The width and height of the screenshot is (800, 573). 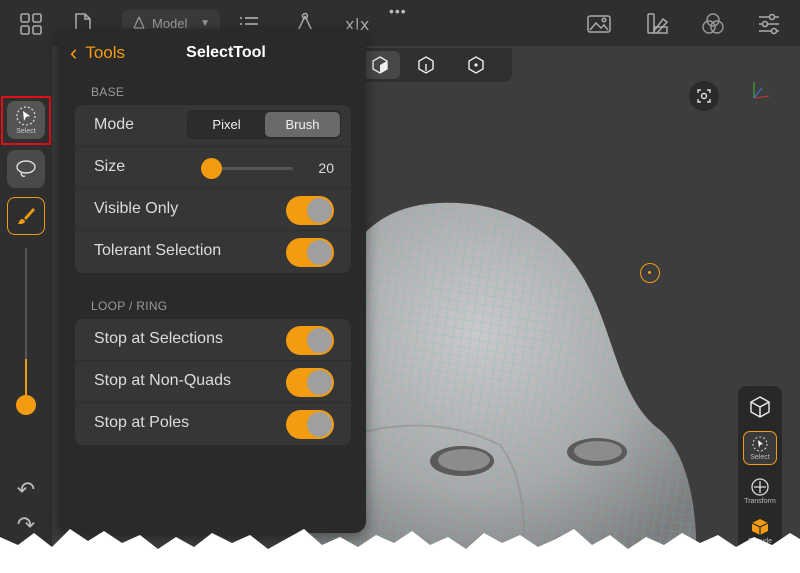 I want to click on more-dots-icon: •••, so click(x=398, y=11).